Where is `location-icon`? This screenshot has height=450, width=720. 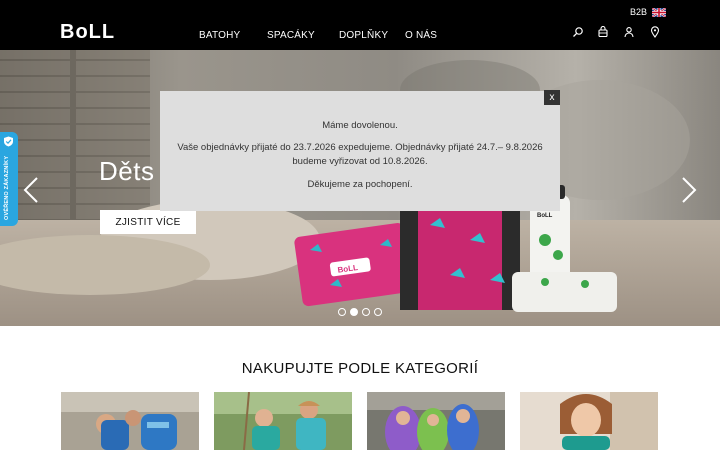 location-icon is located at coordinates (655, 32).